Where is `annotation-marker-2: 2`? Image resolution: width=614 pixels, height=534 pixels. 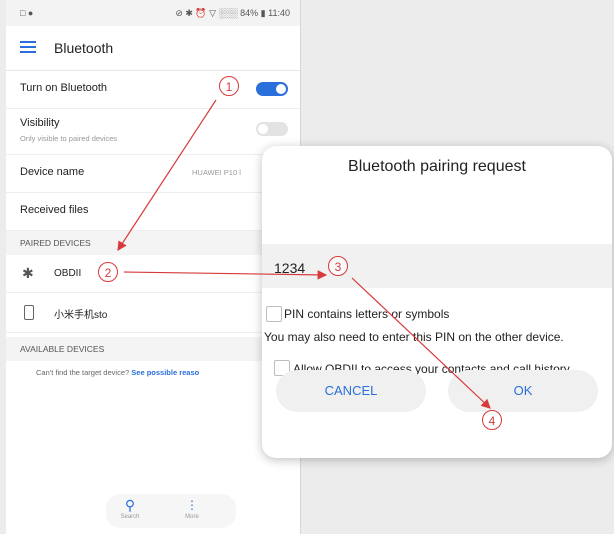
annotation-marker-2: 2 is located at coordinates (108, 272).